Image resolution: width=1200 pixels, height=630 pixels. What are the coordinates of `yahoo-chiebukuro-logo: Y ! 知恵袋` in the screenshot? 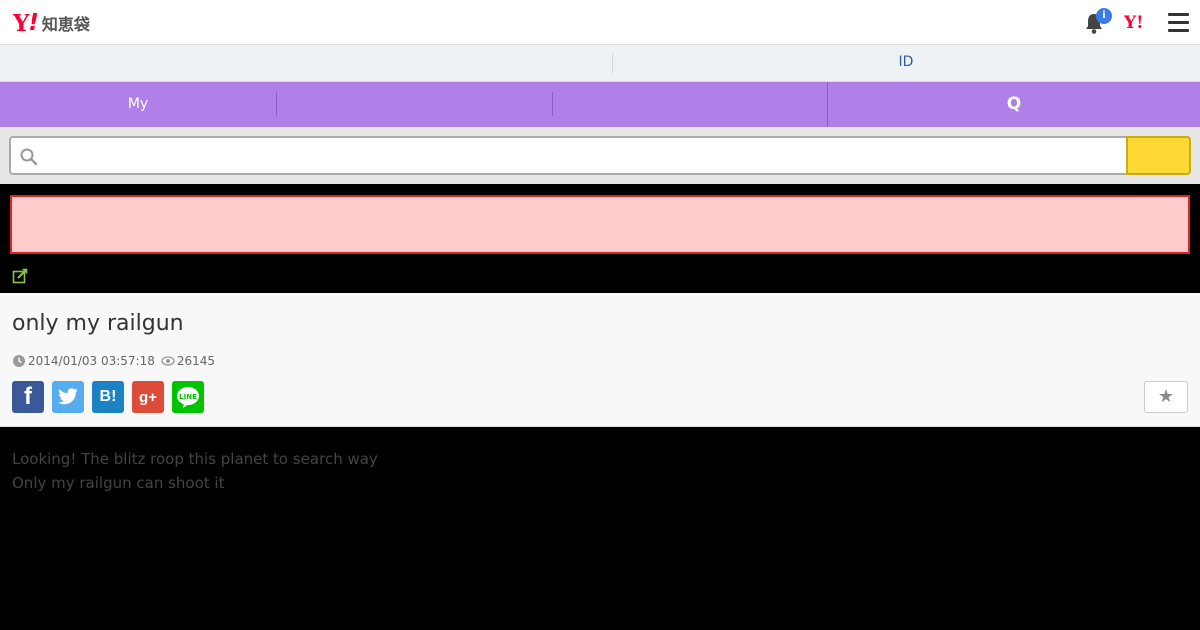 It's located at (51, 23).